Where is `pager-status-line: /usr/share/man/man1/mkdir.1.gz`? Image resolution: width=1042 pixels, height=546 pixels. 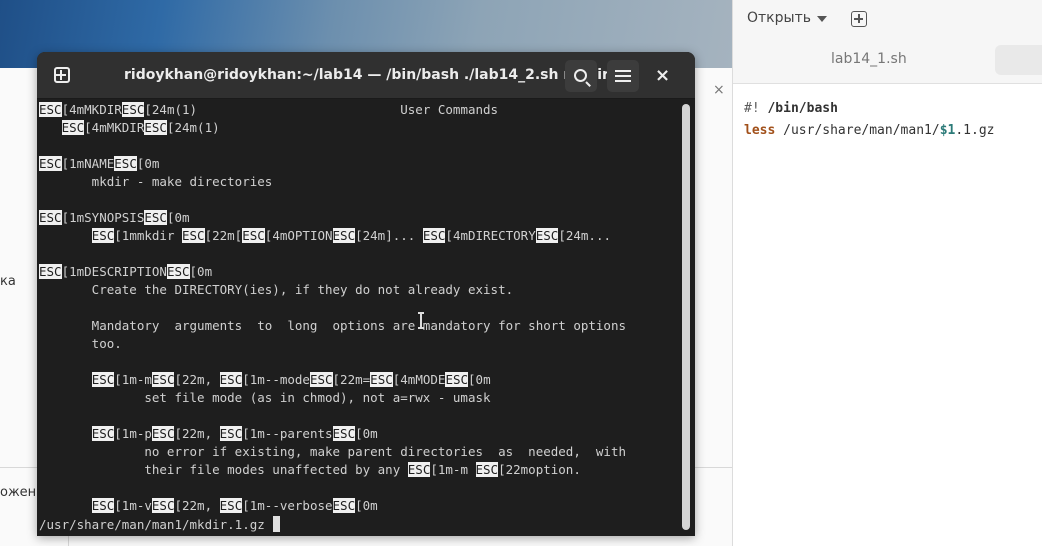 pager-status-line: /usr/share/man/man1/mkdir.1.gz is located at coordinates (160, 525).